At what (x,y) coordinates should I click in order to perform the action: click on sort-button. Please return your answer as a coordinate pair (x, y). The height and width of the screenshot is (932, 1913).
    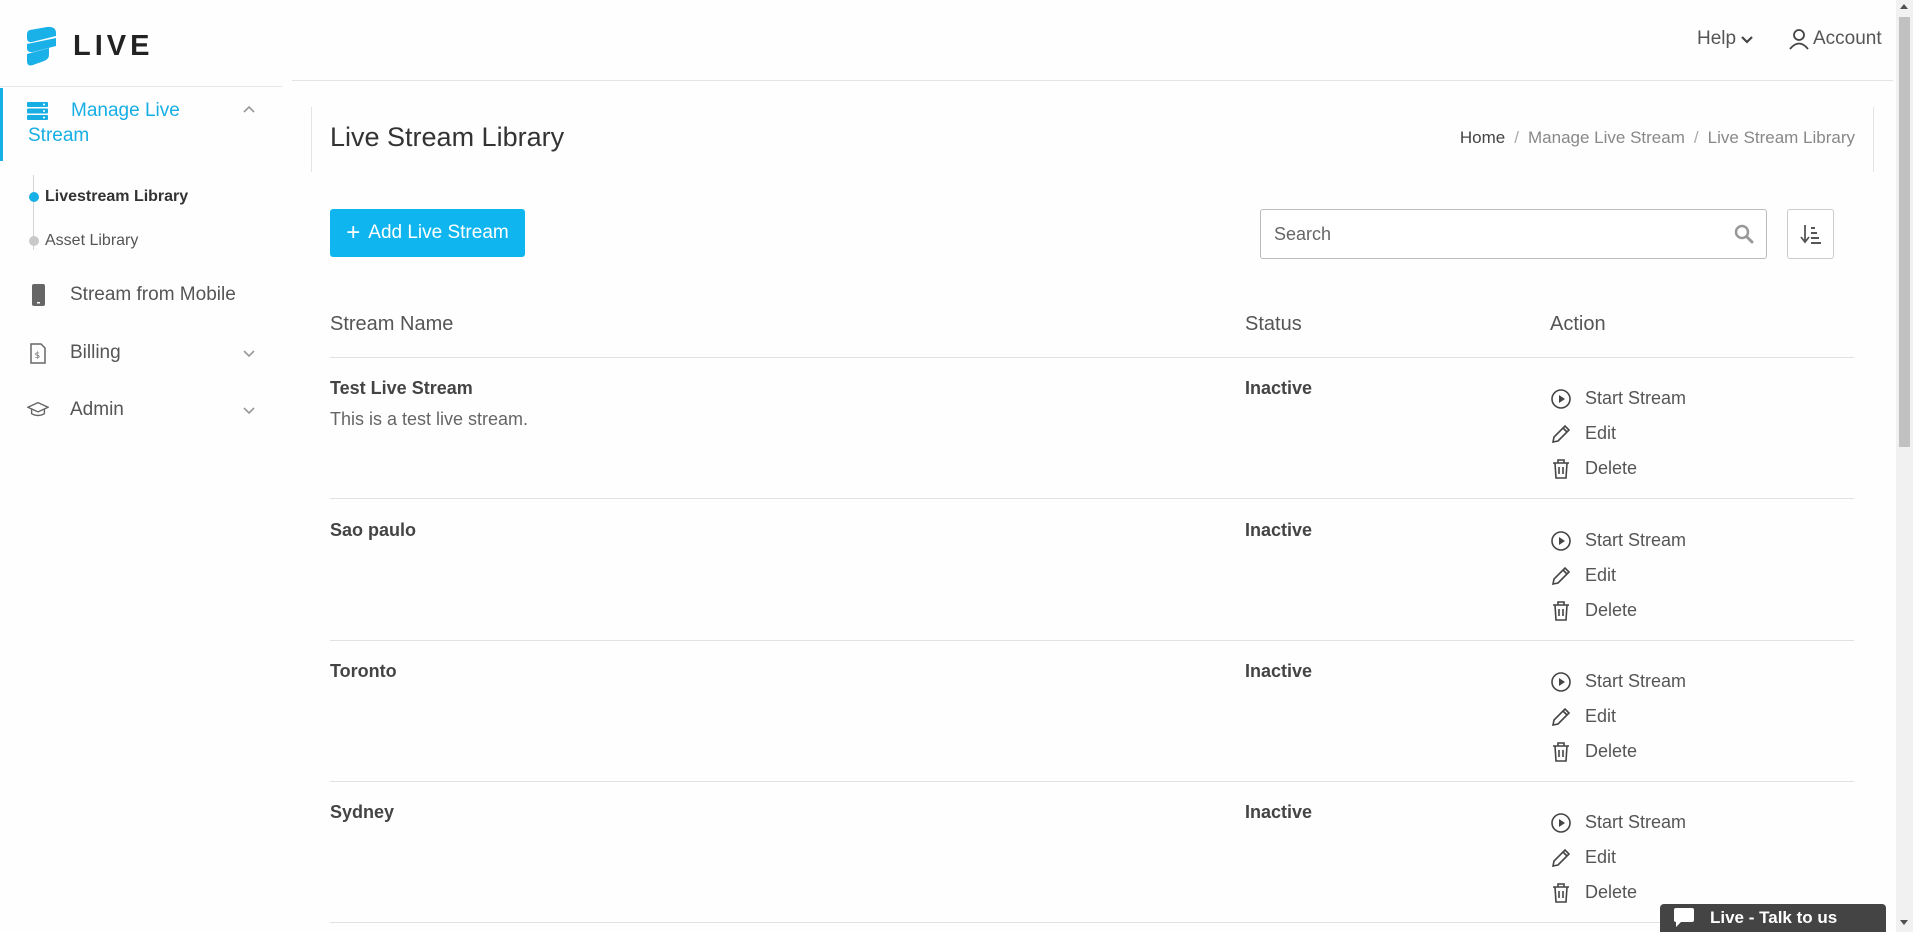
    Looking at the image, I should click on (1810, 234).